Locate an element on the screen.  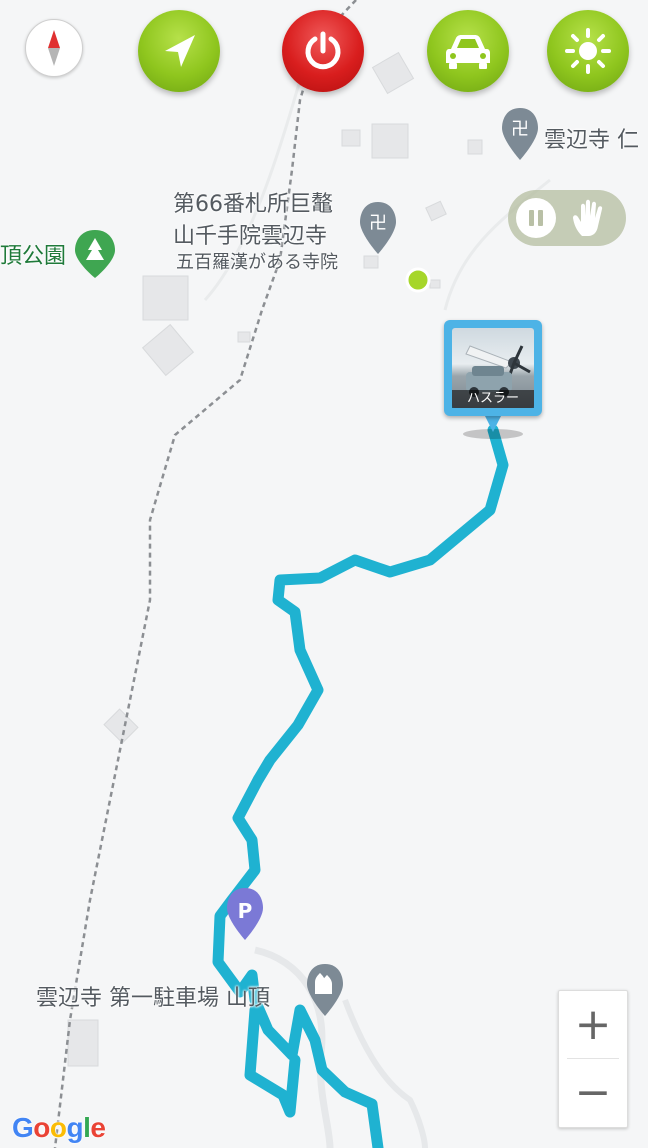
pause-icon is located at coordinates (536, 218).